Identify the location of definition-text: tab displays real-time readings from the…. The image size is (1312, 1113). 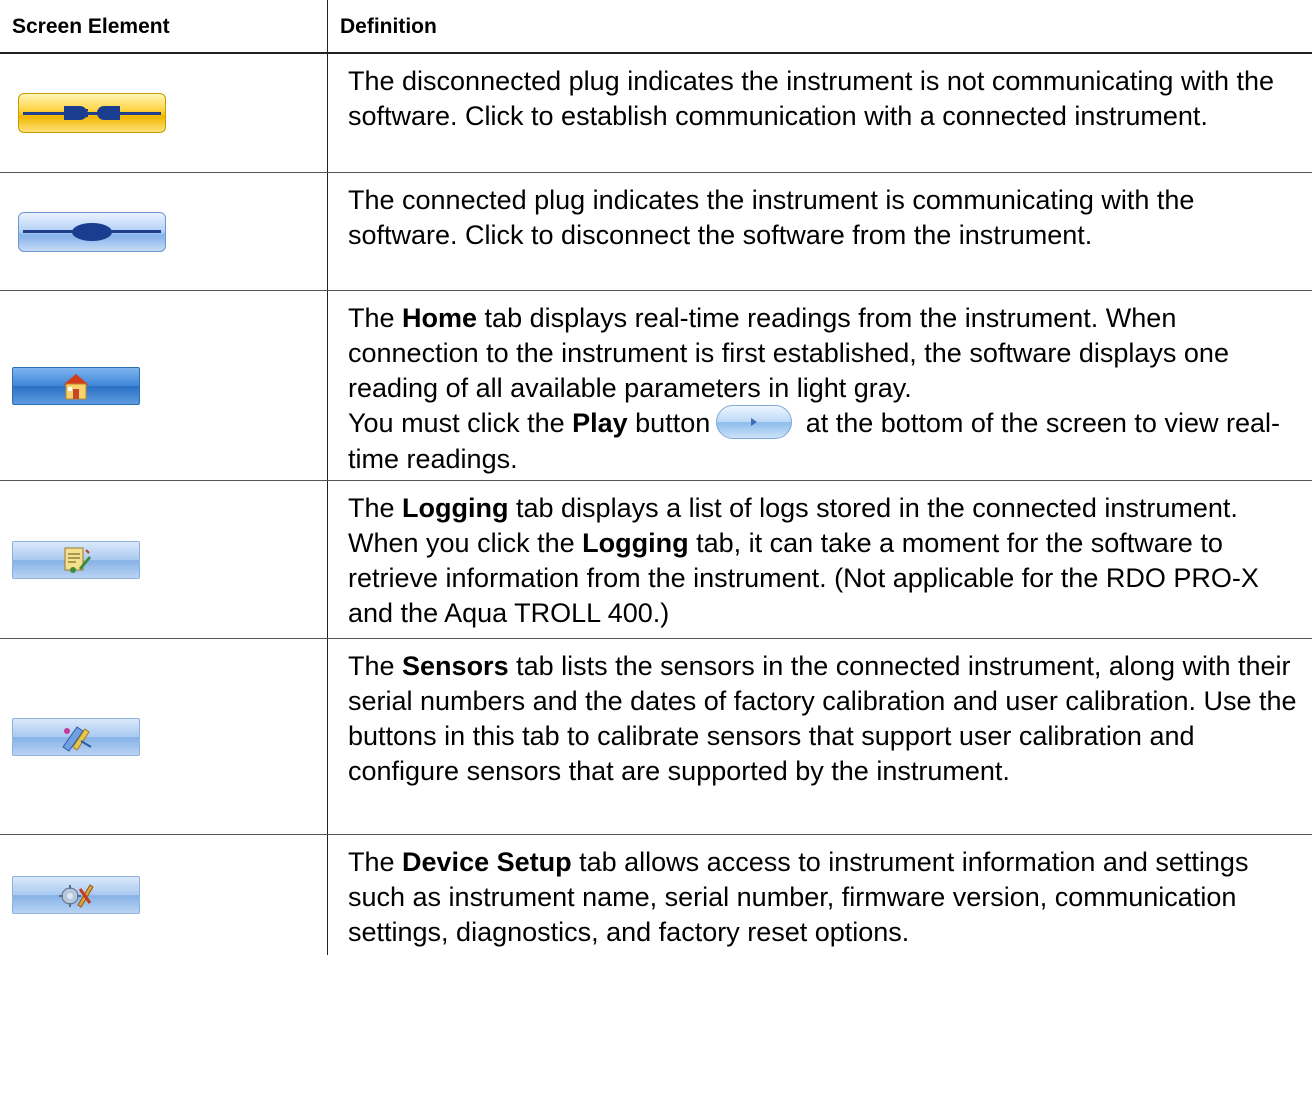
(788, 353).